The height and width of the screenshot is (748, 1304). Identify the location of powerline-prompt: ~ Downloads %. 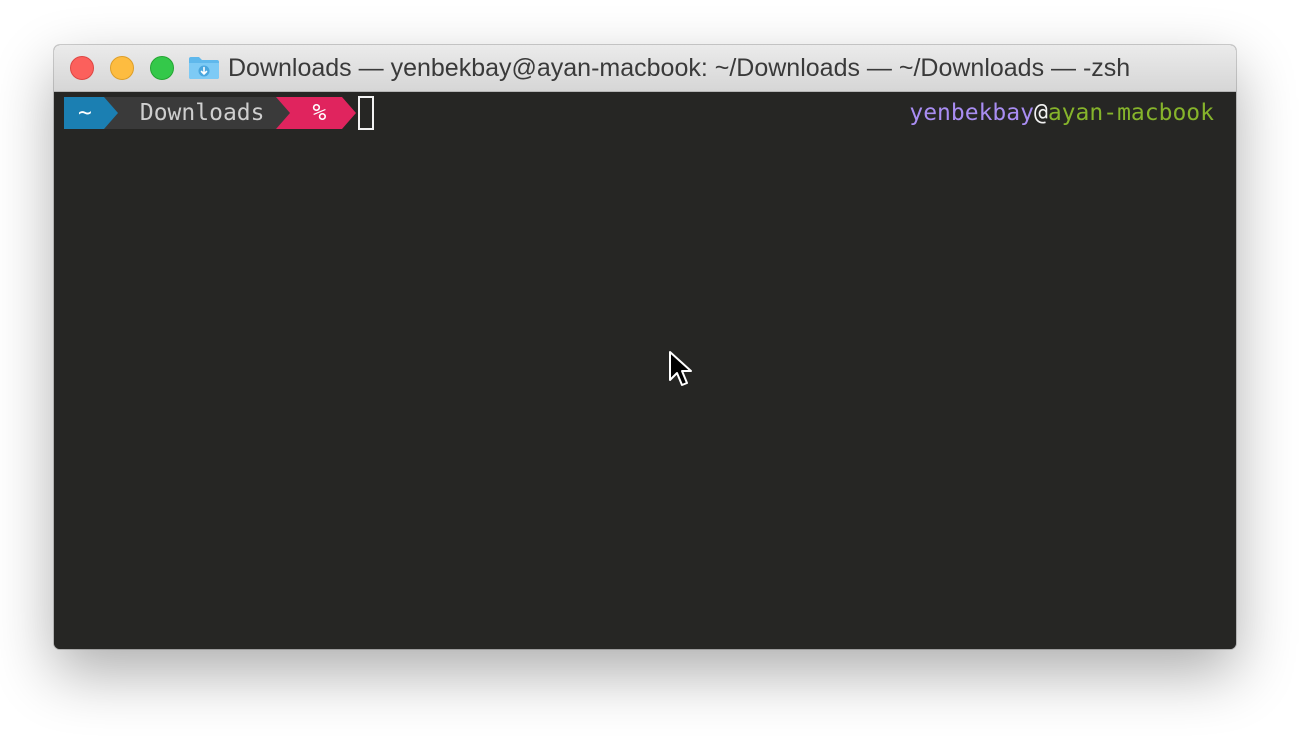
(210, 113).